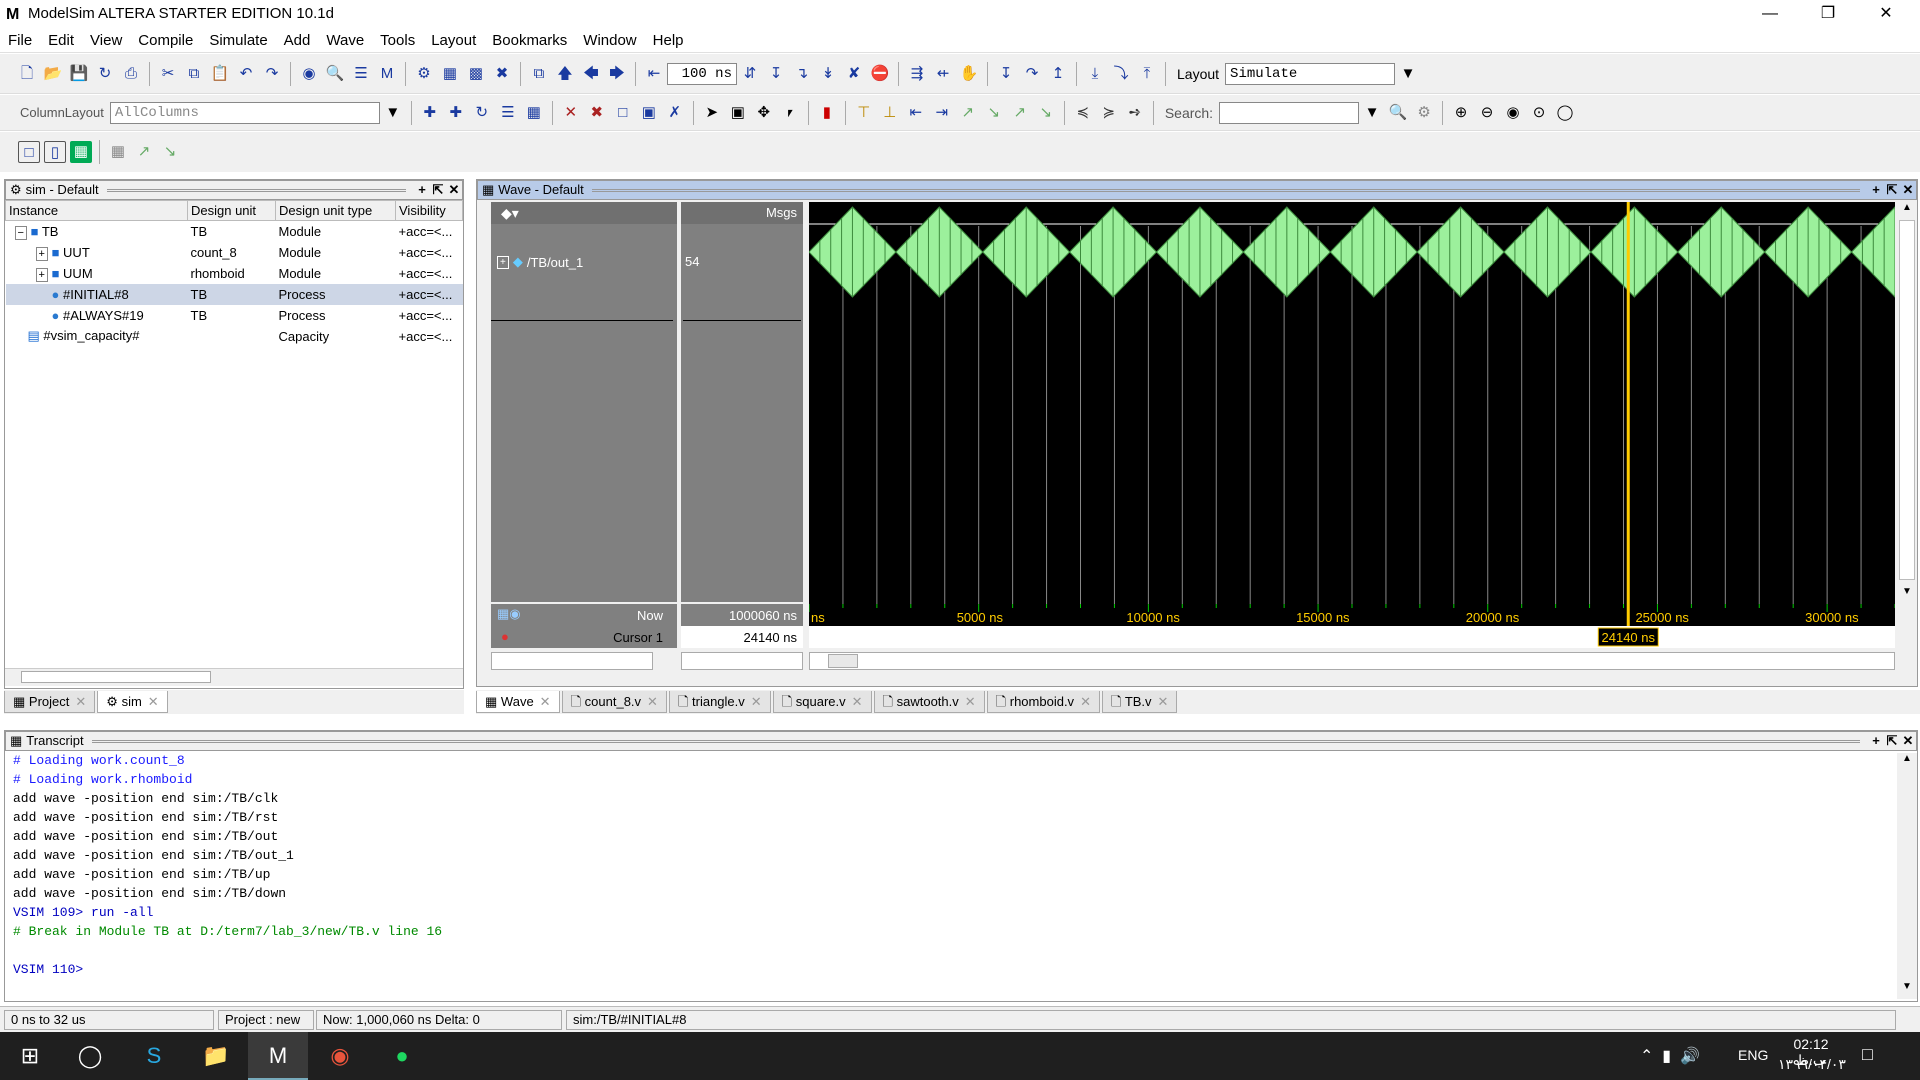 This screenshot has height=1080, width=1920. Describe the element at coordinates (97, 315) in the screenshot. I see `instance-cell: ● #ALWAYS#19` at that location.